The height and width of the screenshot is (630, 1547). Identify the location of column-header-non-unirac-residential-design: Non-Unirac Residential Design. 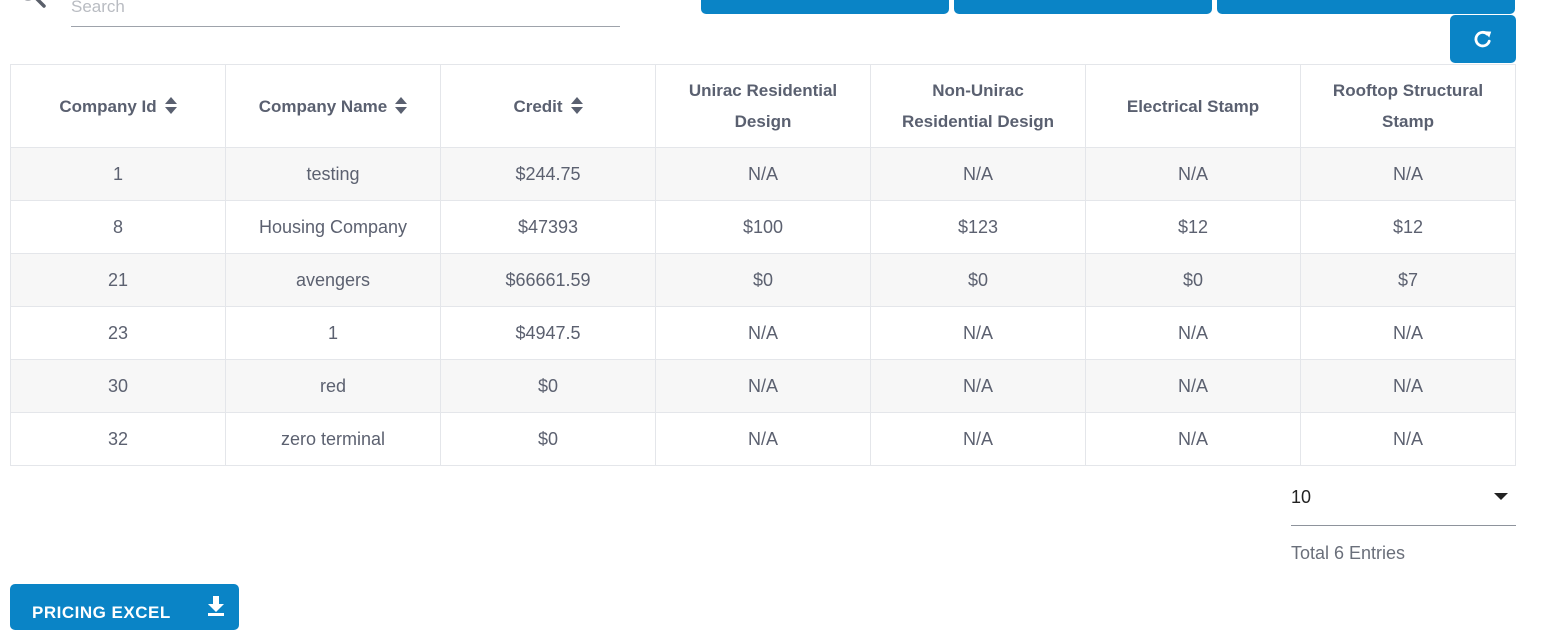
(978, 106).